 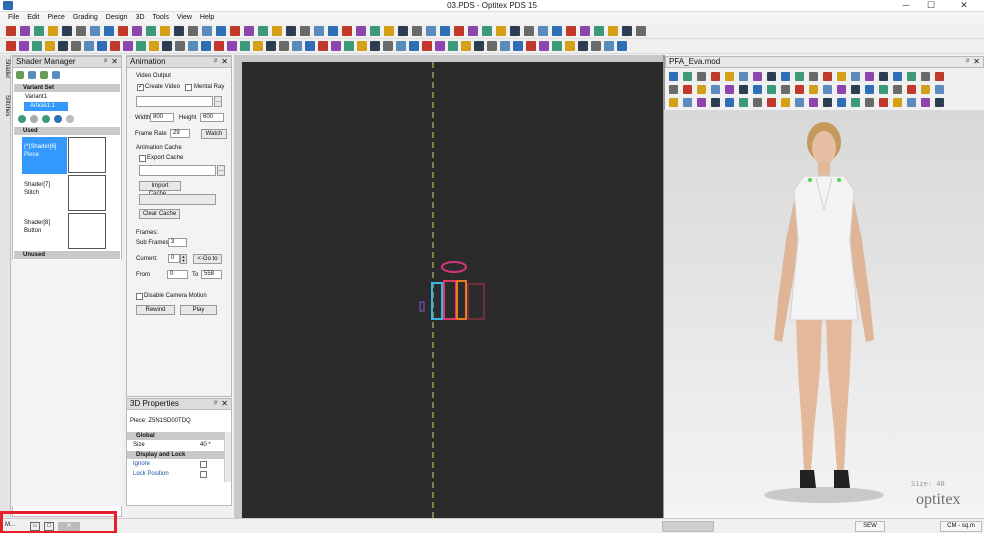 What do you see at coordinates (44, 155) in the screenshot?
I see `shader-row-selected: (*)Shader[6] Piece` at bounding box center [44, 155].